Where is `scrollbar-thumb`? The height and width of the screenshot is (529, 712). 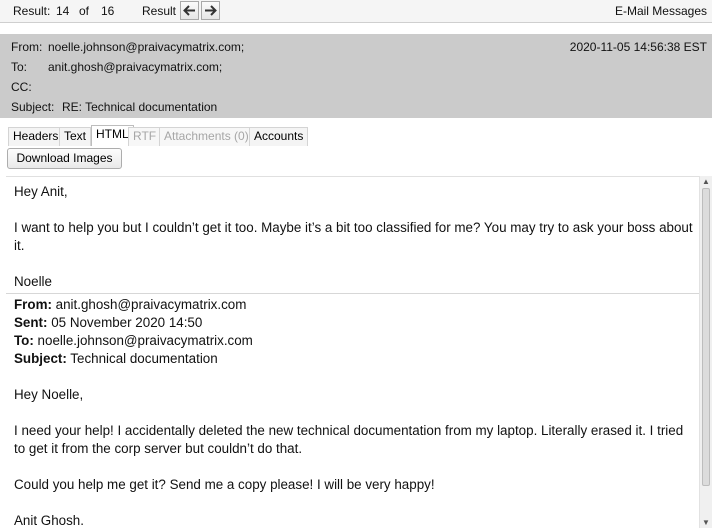 scrollbar-thumb is located at coordinates (706, 337).